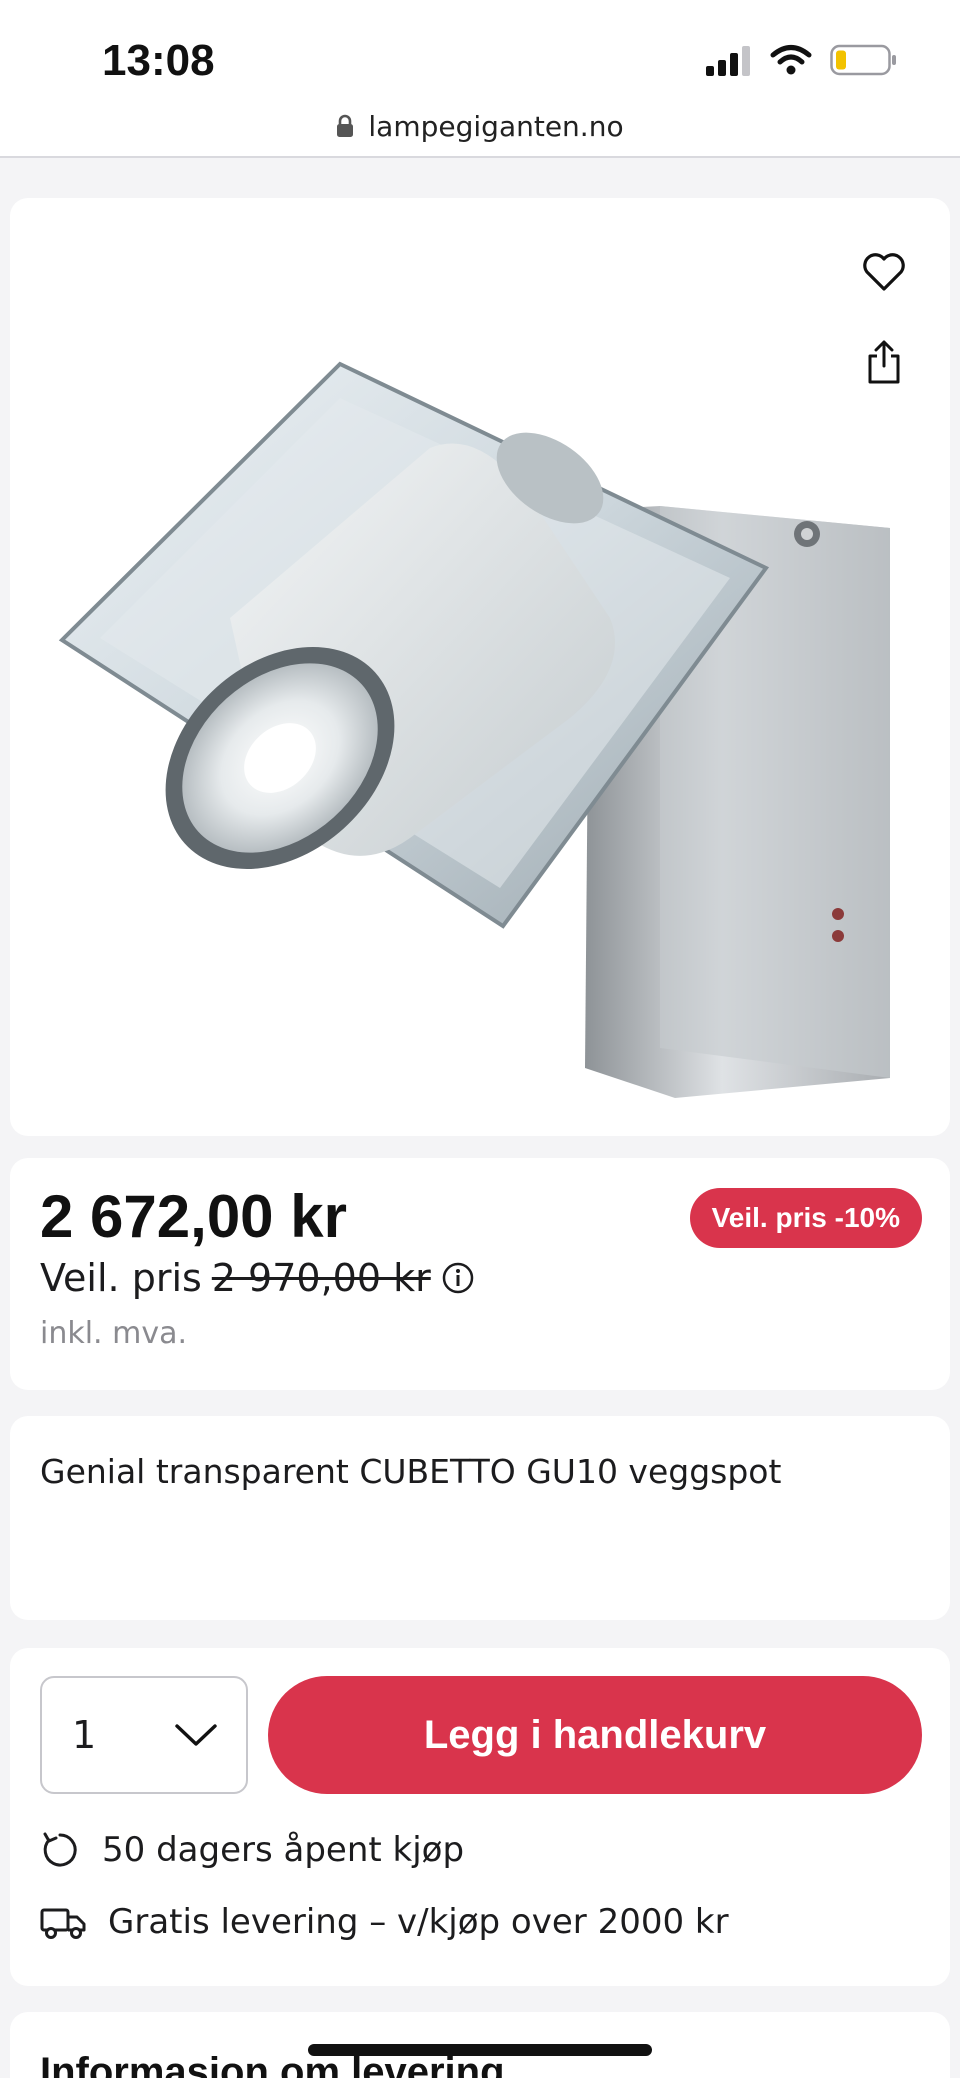  I want to click on status-icons, so click(801, 60).